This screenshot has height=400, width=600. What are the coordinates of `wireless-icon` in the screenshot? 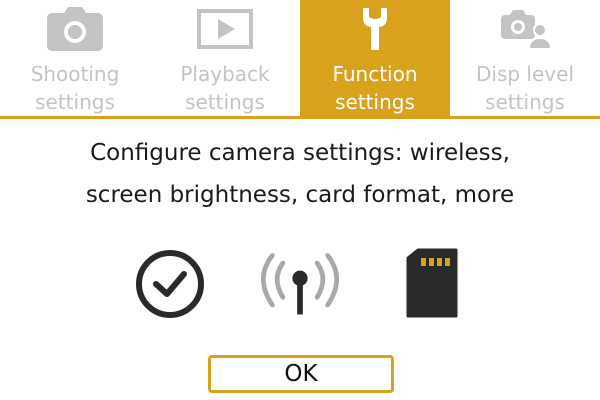 It's located at (300, 284).